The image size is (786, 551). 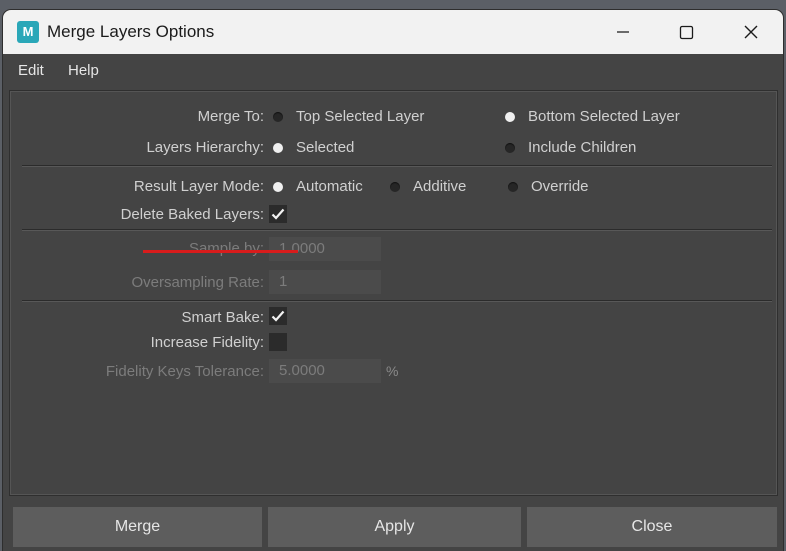 I want to click on merge-to-bottom-radio: Bottom Selected Layer, so click(x=592, y=116).